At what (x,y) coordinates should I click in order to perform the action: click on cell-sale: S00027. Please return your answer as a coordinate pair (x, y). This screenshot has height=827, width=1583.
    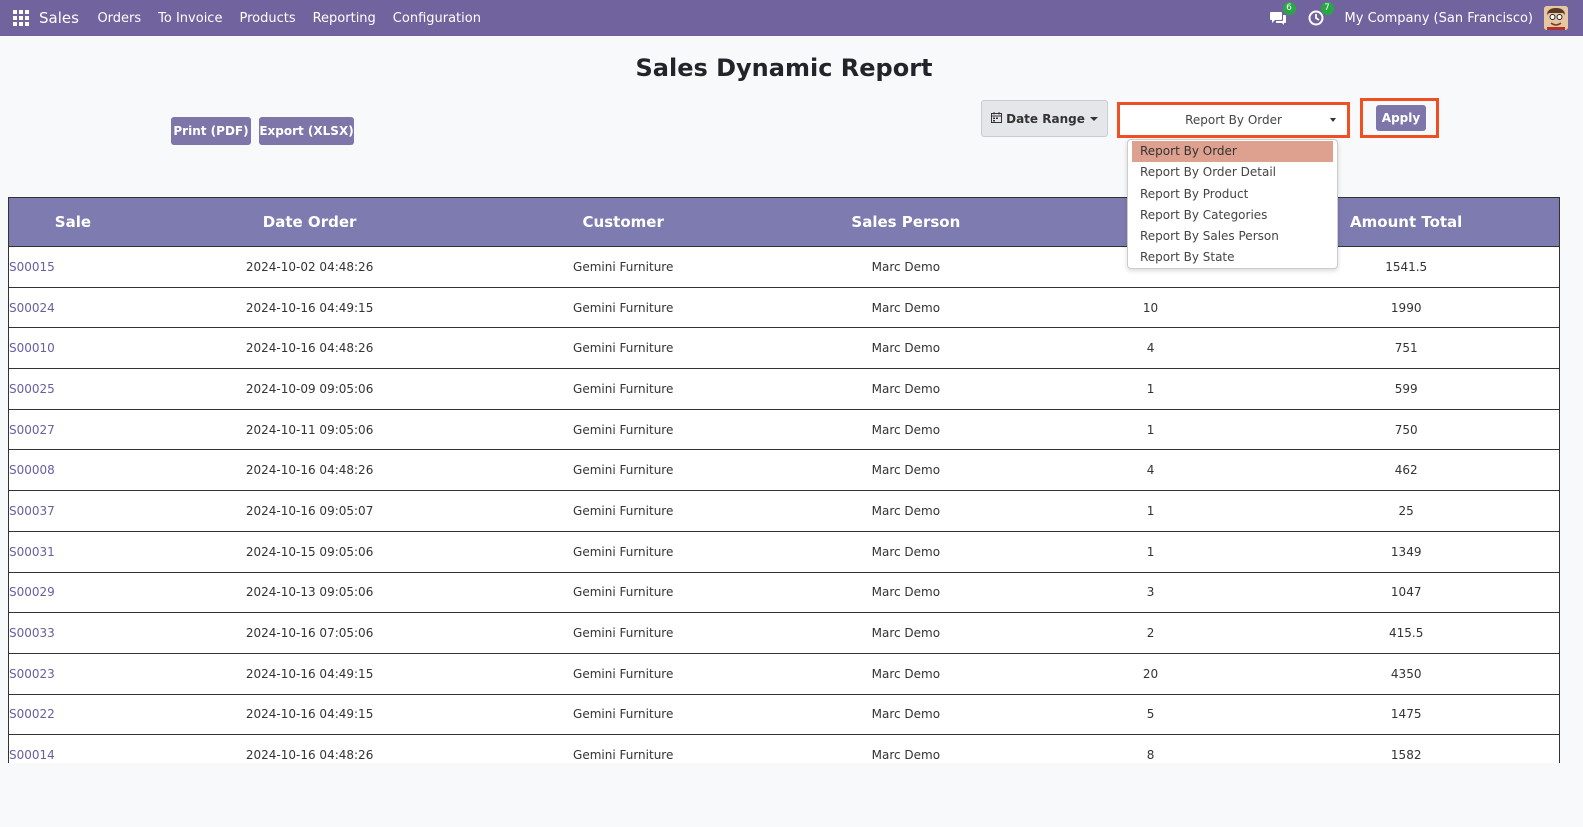
    Looking at the image, I should click on (73, 430).